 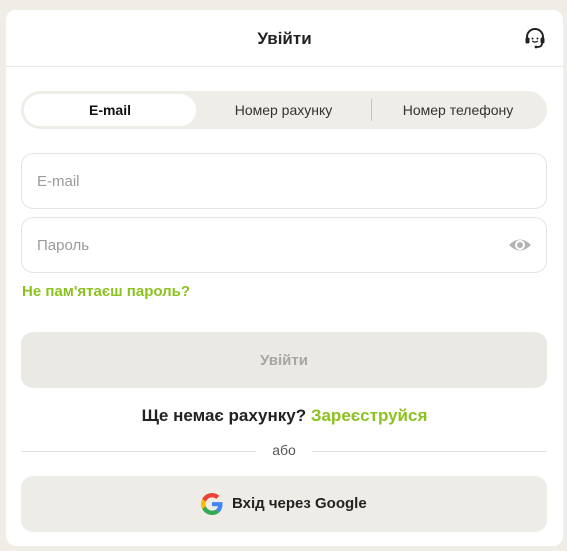 I want to click on divider-line-right, so click(x=429, y=451).